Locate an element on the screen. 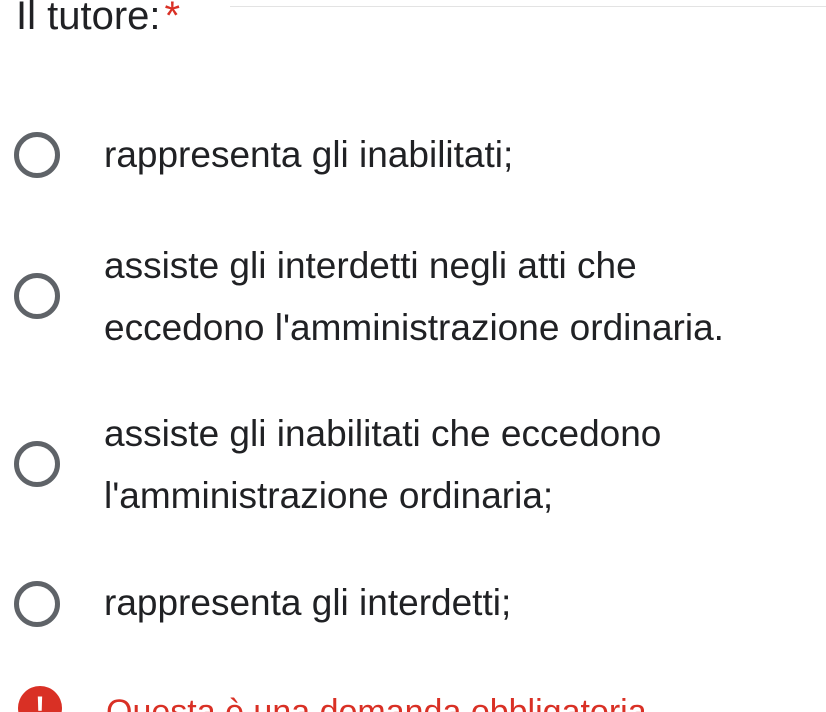 This screenshot has width=826, height=712. radio-option-1: rappresenta gli inabilitati; is located at coordinates (413, 155).